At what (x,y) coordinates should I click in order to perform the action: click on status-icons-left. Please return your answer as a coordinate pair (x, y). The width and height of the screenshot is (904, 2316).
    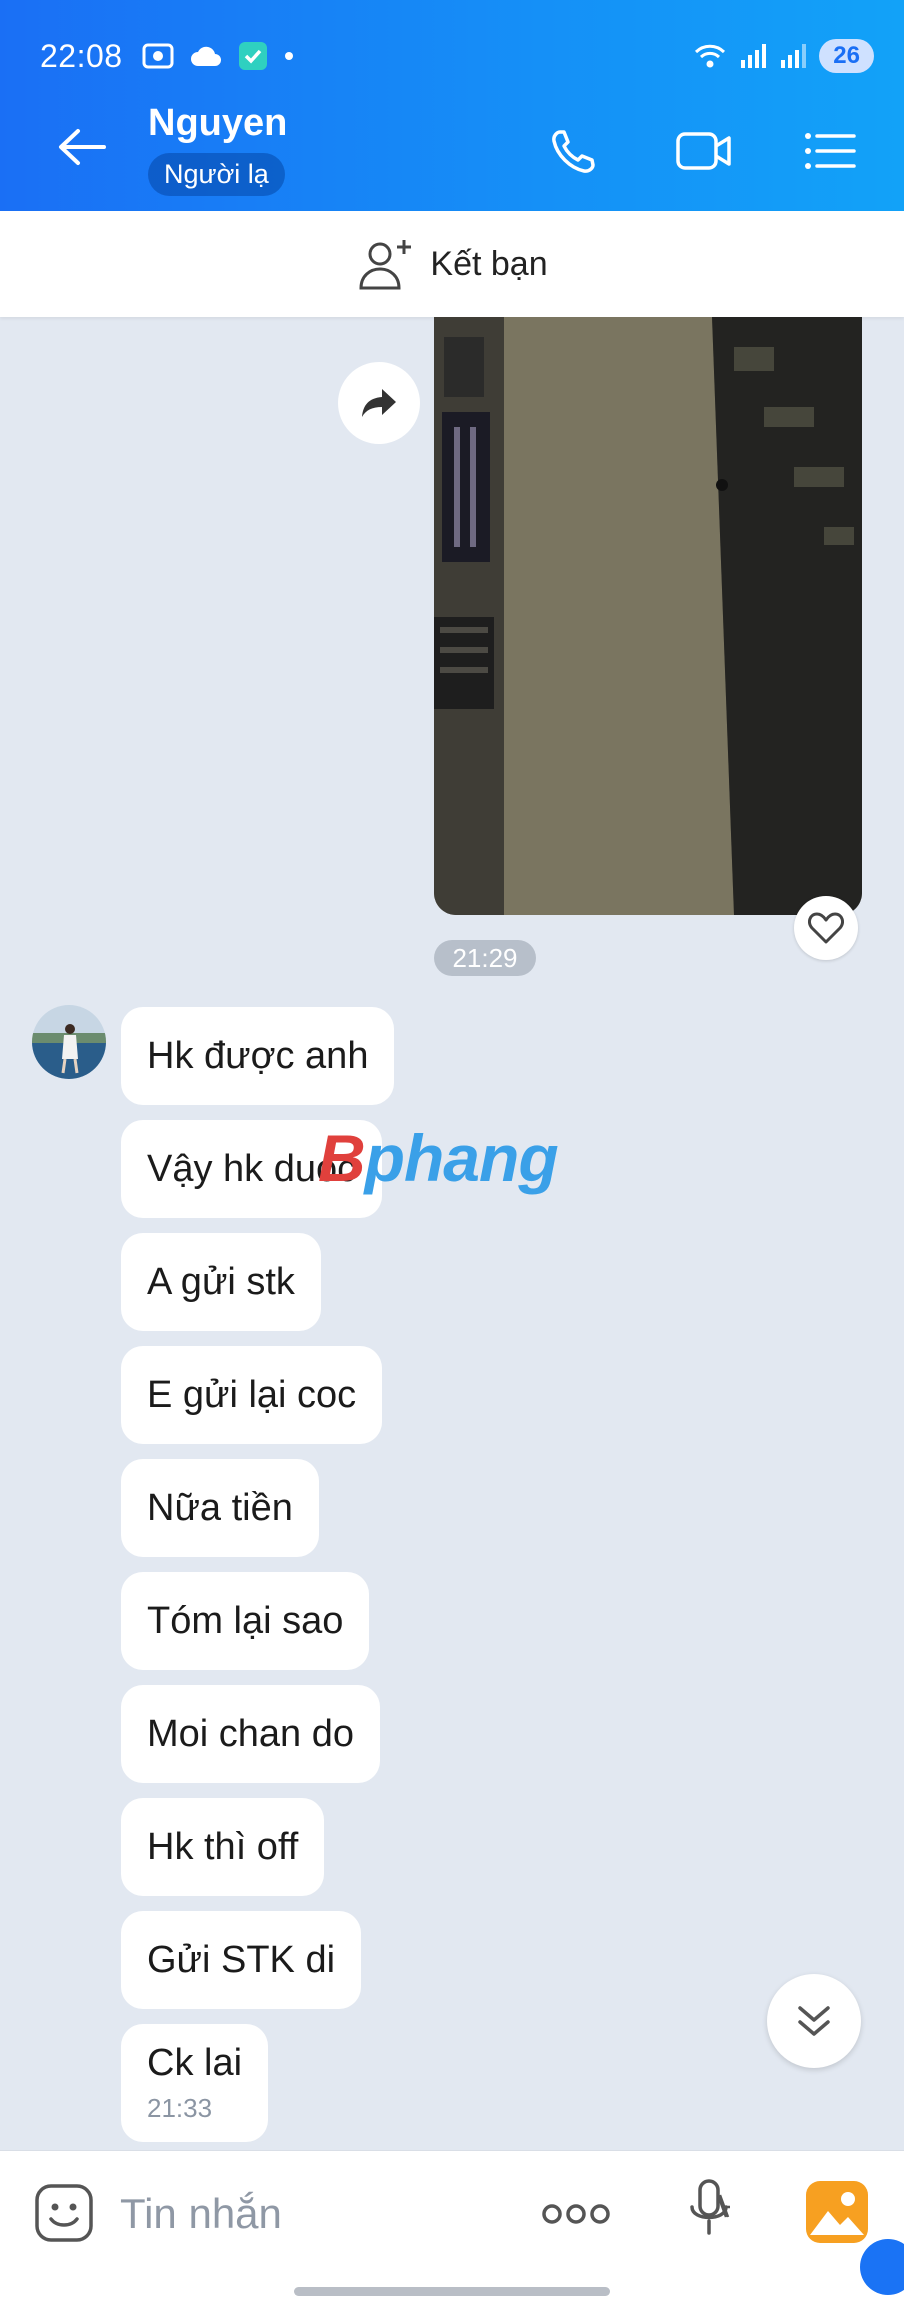
    Looking at the image, I should click on (218, 56).